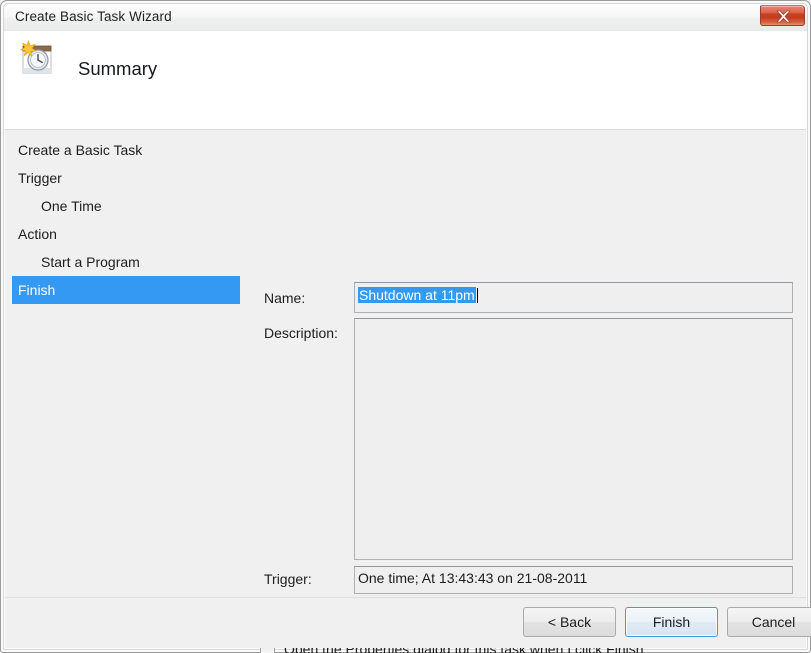 Image resolution: width=811 pixels, height=653 pixels. Describe the element at coordinates (473, 578) in the screenshot. I see `trigger-value: One time; At 13:43:43 on 21-08-2011` at that location.